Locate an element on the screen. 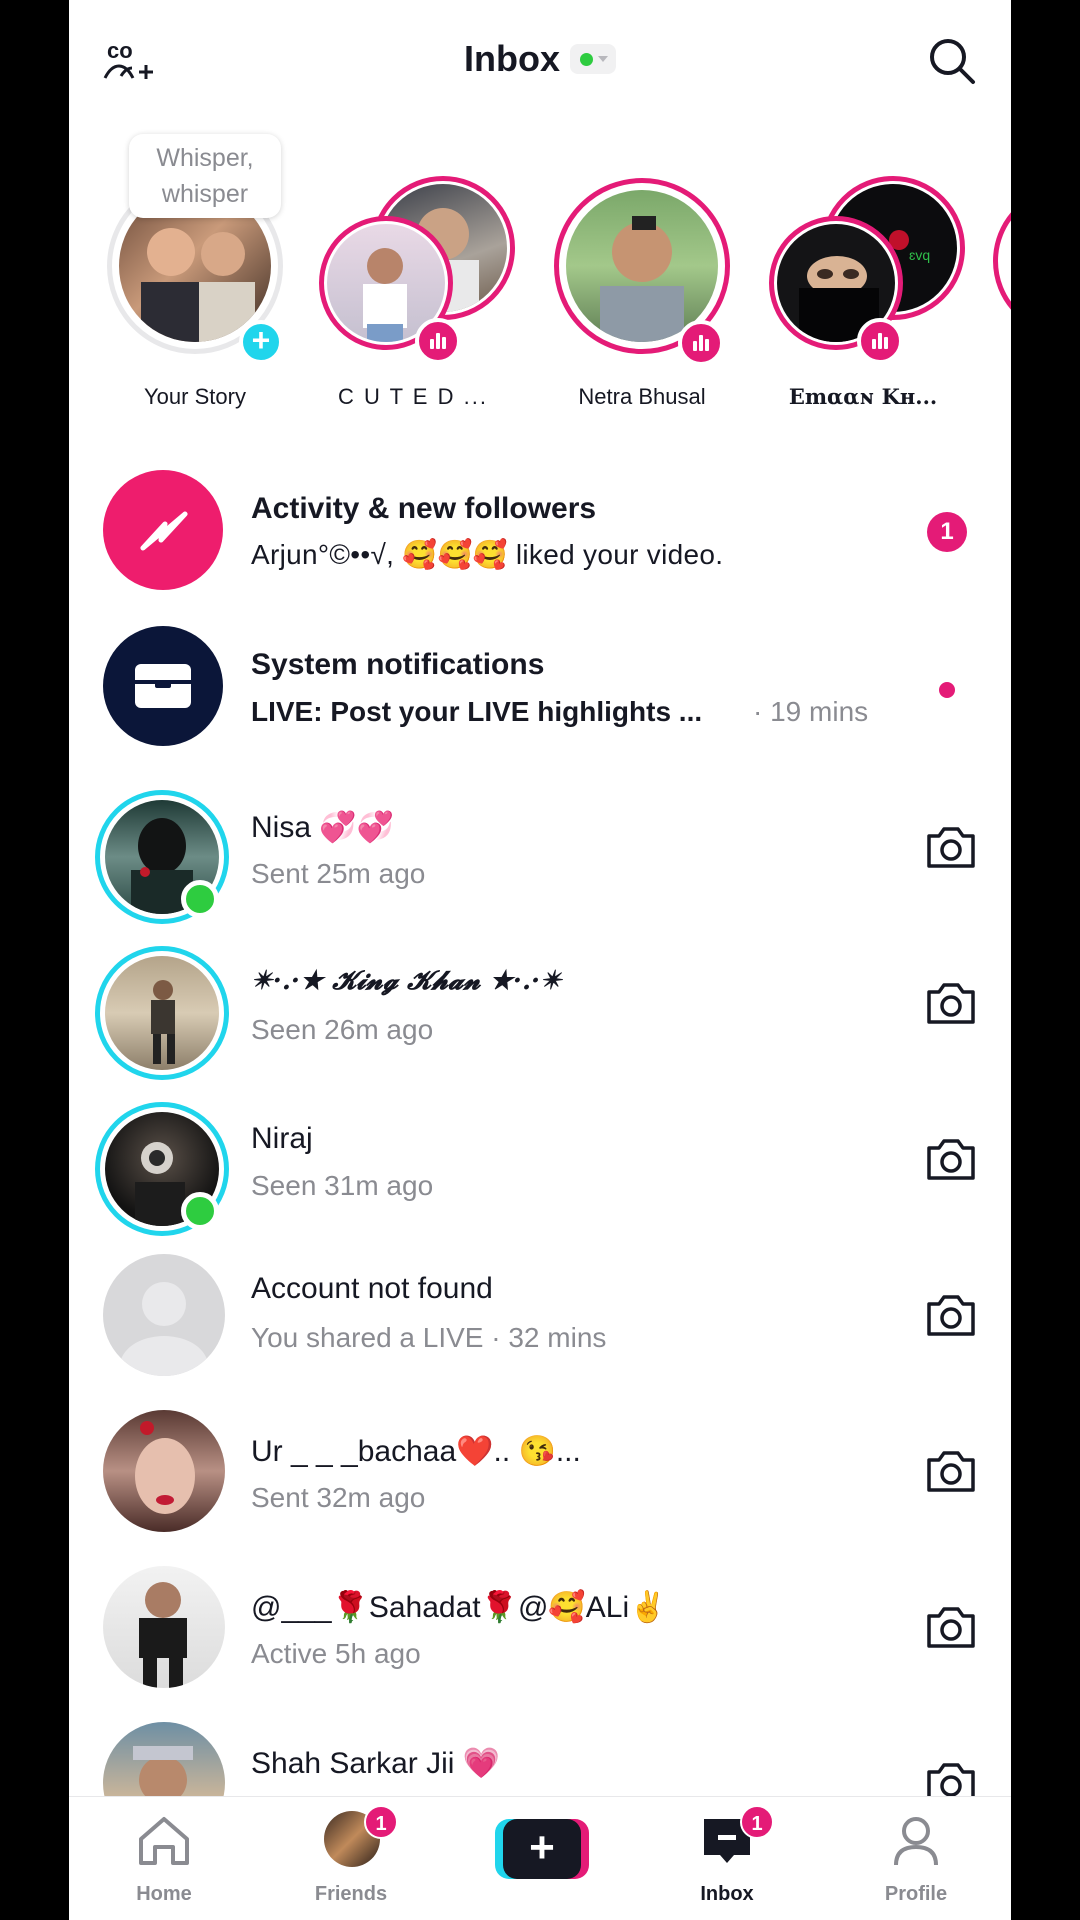  bottom-nav: Home 1 Friends + 1 Inbox Profile is located at coordinates (540, 1858).